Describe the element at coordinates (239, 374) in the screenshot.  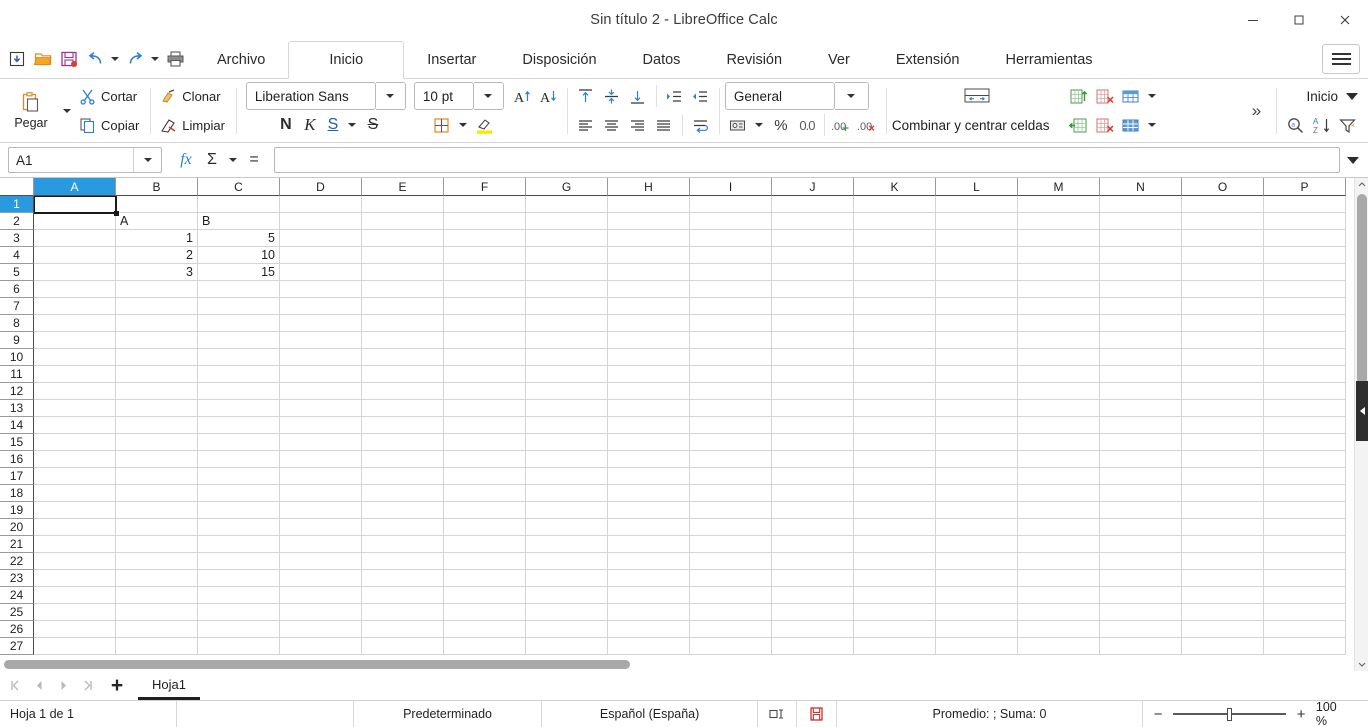
I see `cell-C11` at that location.